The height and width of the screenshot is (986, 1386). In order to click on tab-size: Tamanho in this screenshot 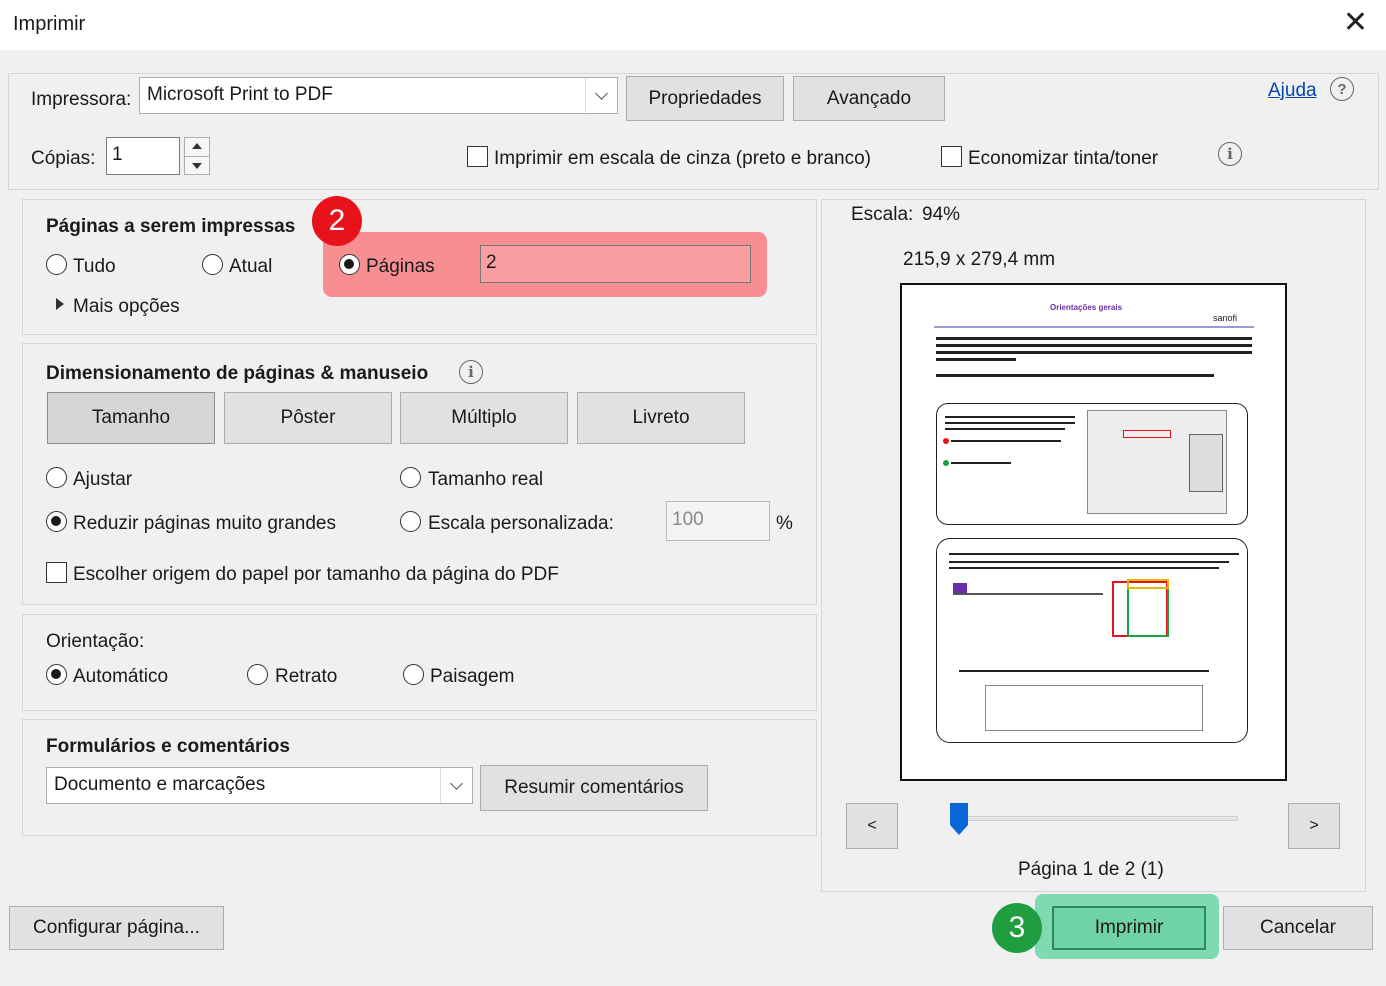, I will do `click(131, 418)`.